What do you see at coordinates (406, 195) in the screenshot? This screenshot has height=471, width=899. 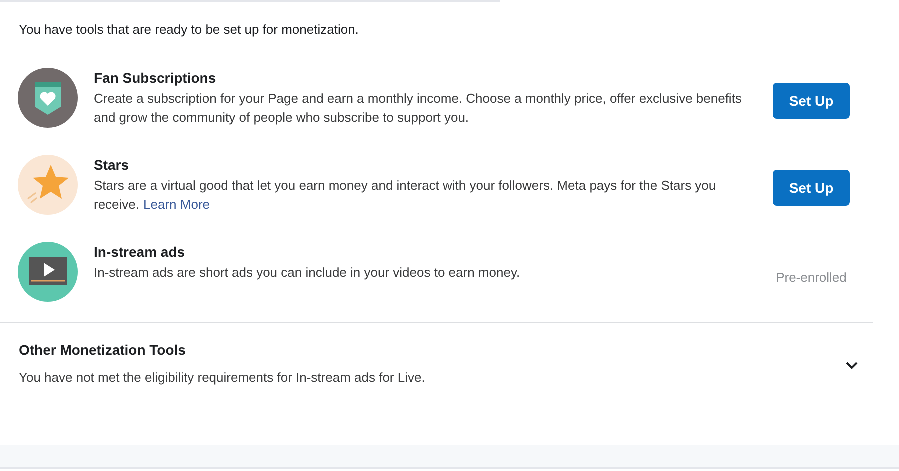 I see `tool-description: Stars are a virtual good that let you earn money and interact with your followers. Meta pays for the Stars you receive. Learn More` at bounding box center [406, 195].